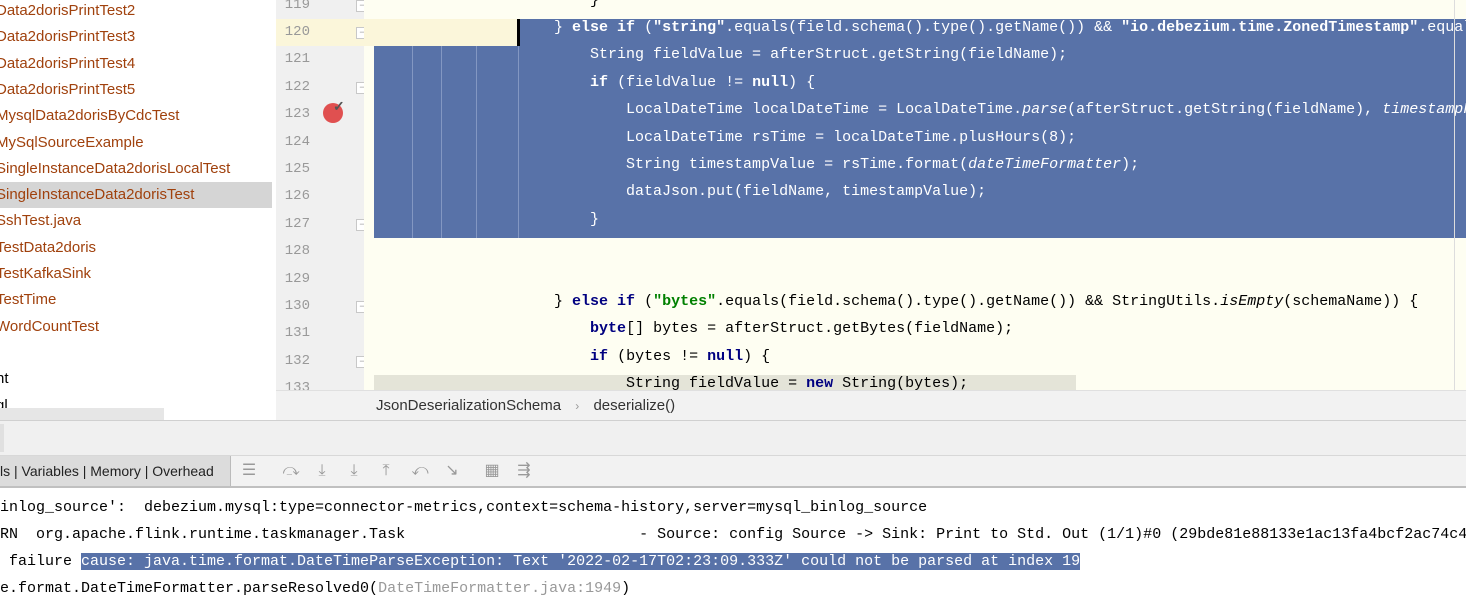 The width and height of the screenshot is (1466, 599). I want to click on code-token: (schemaName)) {, so click(1351, 301).